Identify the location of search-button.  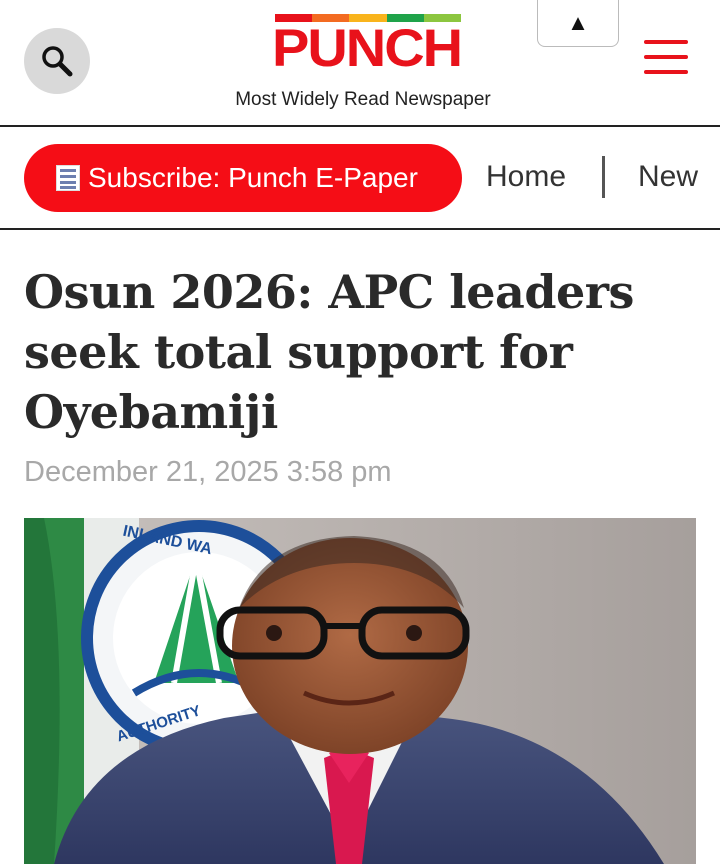
(57, 61).